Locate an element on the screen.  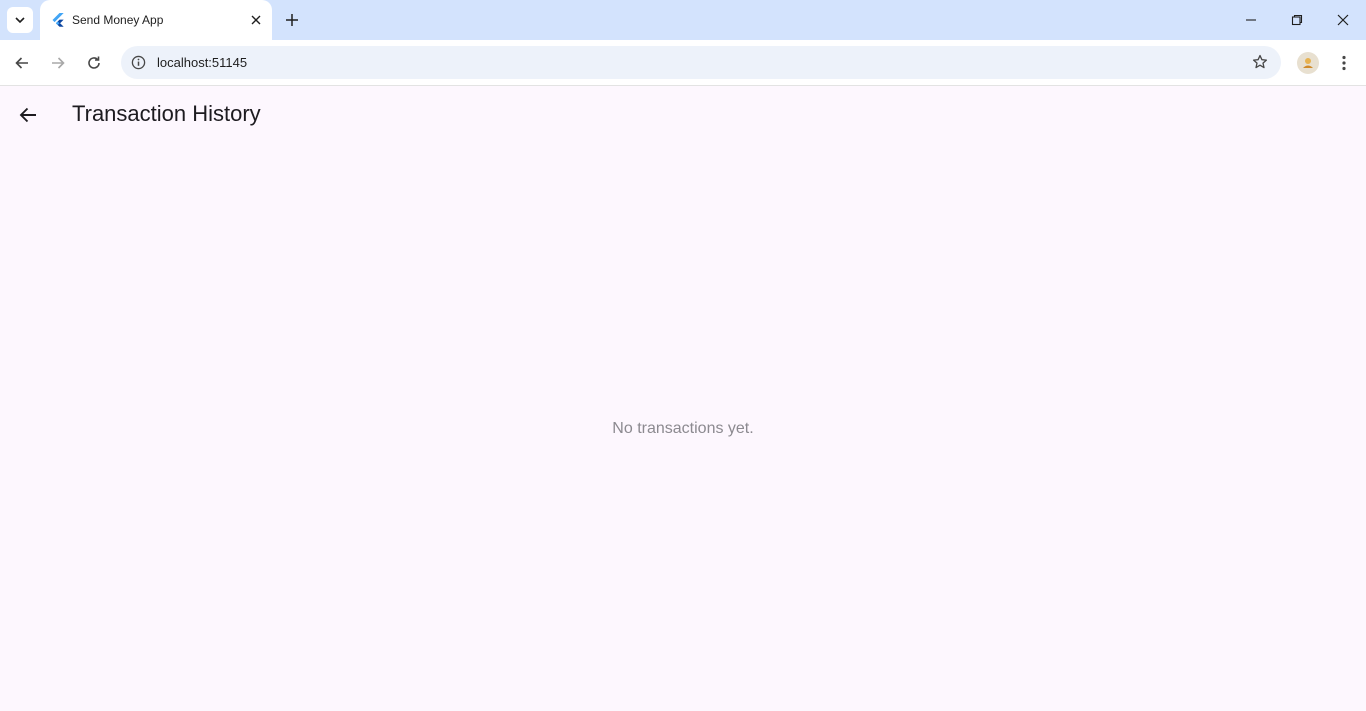
app-bar: Transaction History is located at coordinates (683, 115).